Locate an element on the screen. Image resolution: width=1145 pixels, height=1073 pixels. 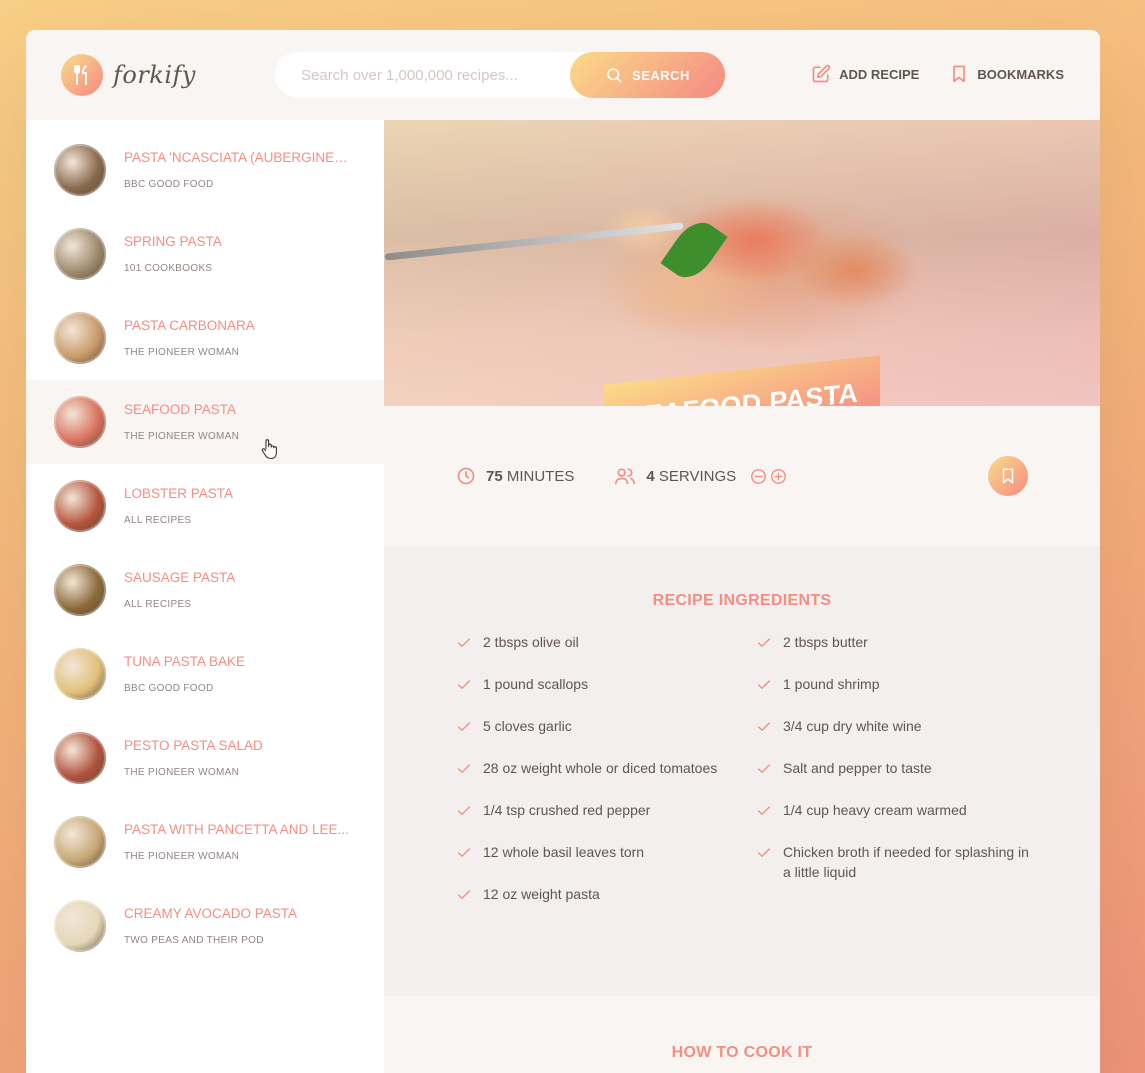
ingredient-item: 12 whole basil leaves torn is located at coordinates (606, 863).